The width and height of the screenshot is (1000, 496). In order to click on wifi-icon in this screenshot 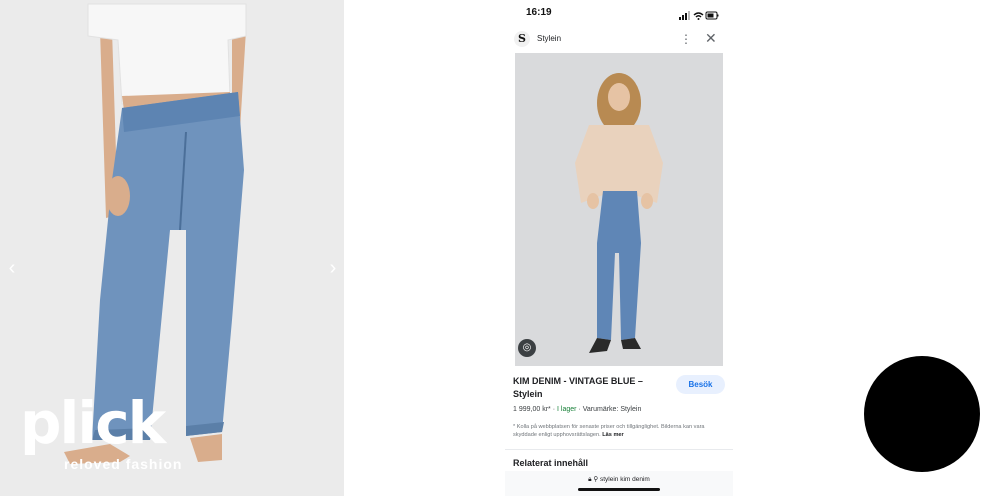, I will do `click(698, 16)`.